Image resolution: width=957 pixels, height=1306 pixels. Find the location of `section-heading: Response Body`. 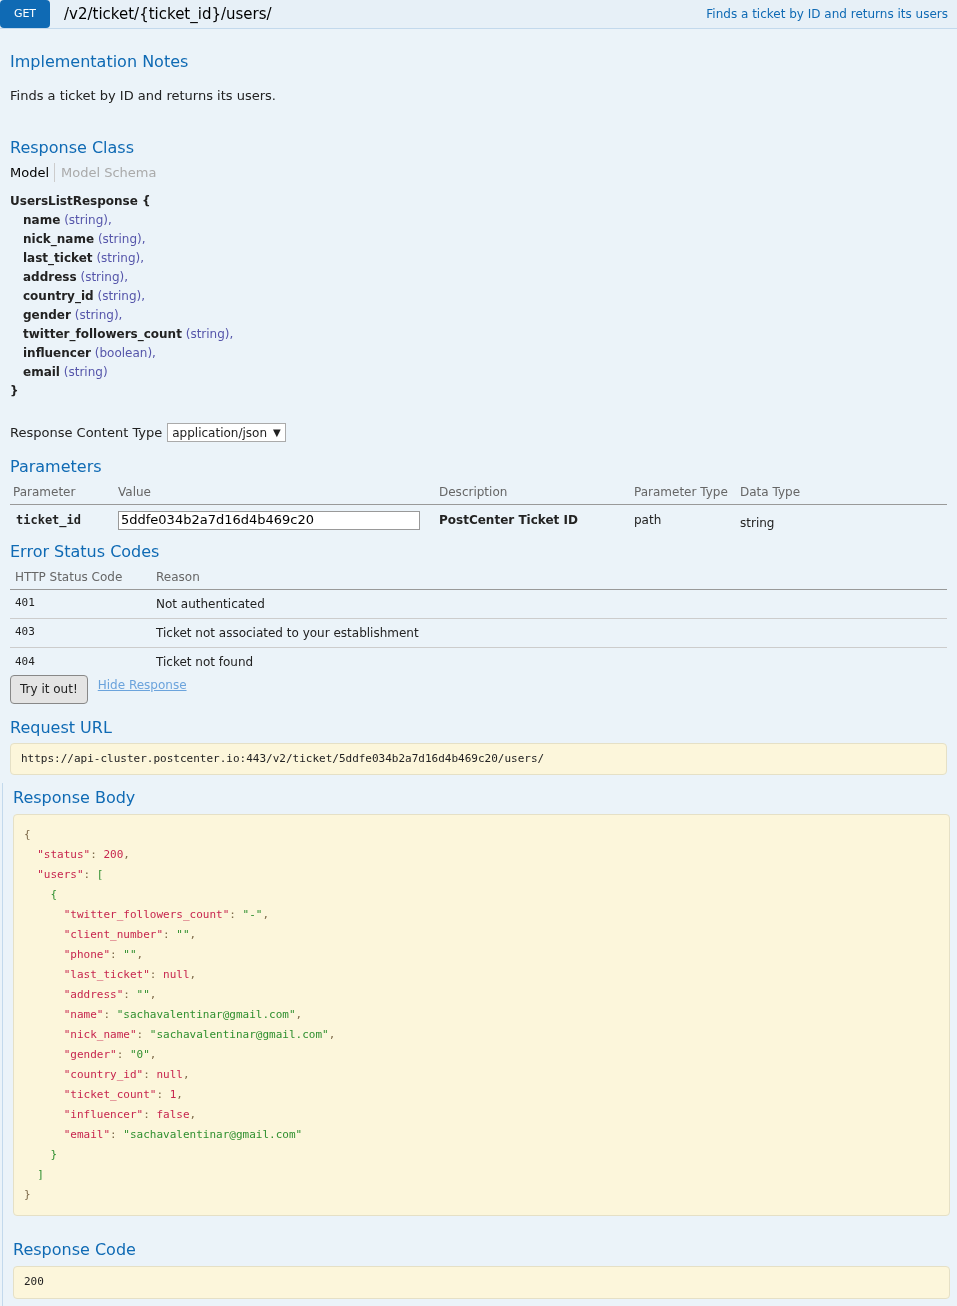

section-heading: Response Body is located at coordinates (75, 798).